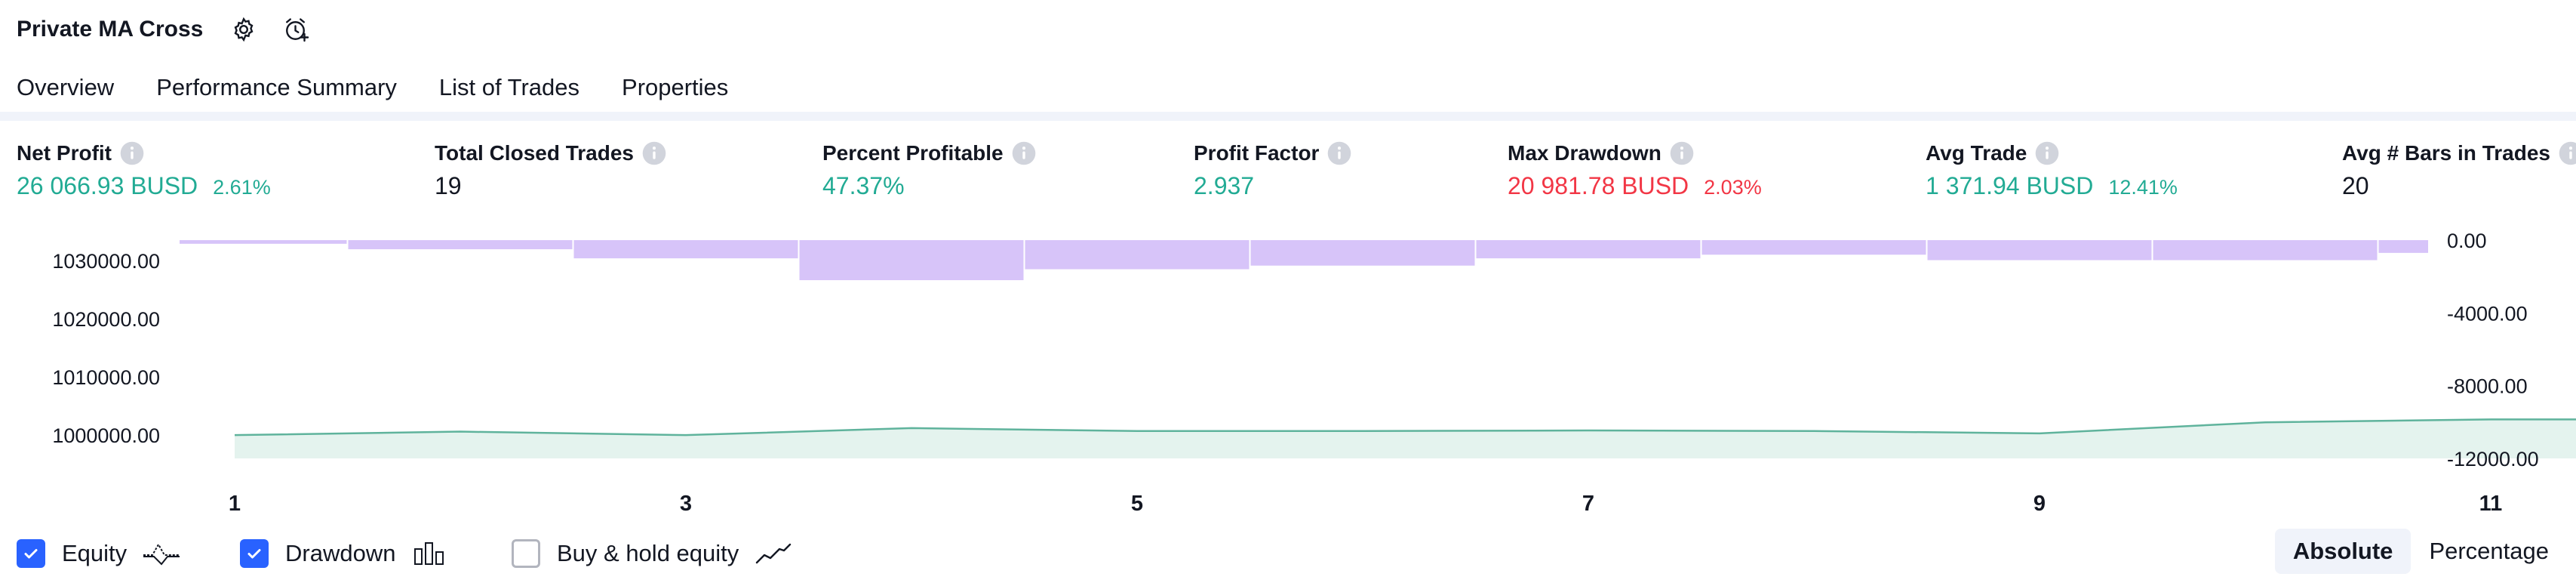 Image resolution: width=2576 pixels, height=583 pixels. I want to click on metric-label: Max Drawdown, so click(1584, 153).